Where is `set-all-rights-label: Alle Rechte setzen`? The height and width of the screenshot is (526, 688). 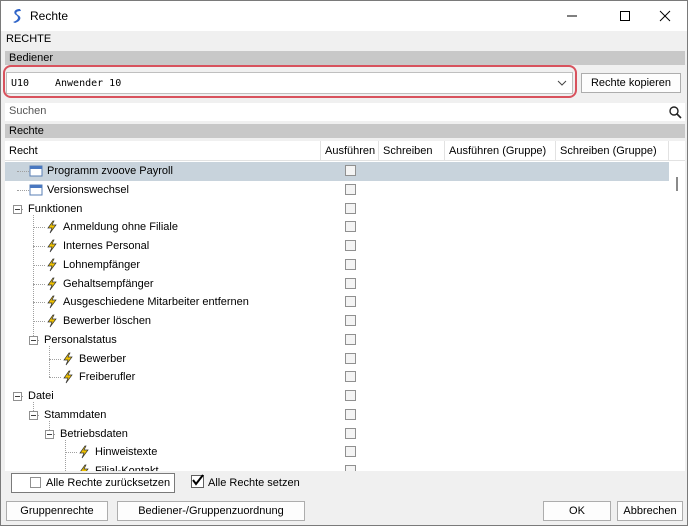 set-all-rights-label: Alle Rechte setzen is located at coordinates (254, 483).